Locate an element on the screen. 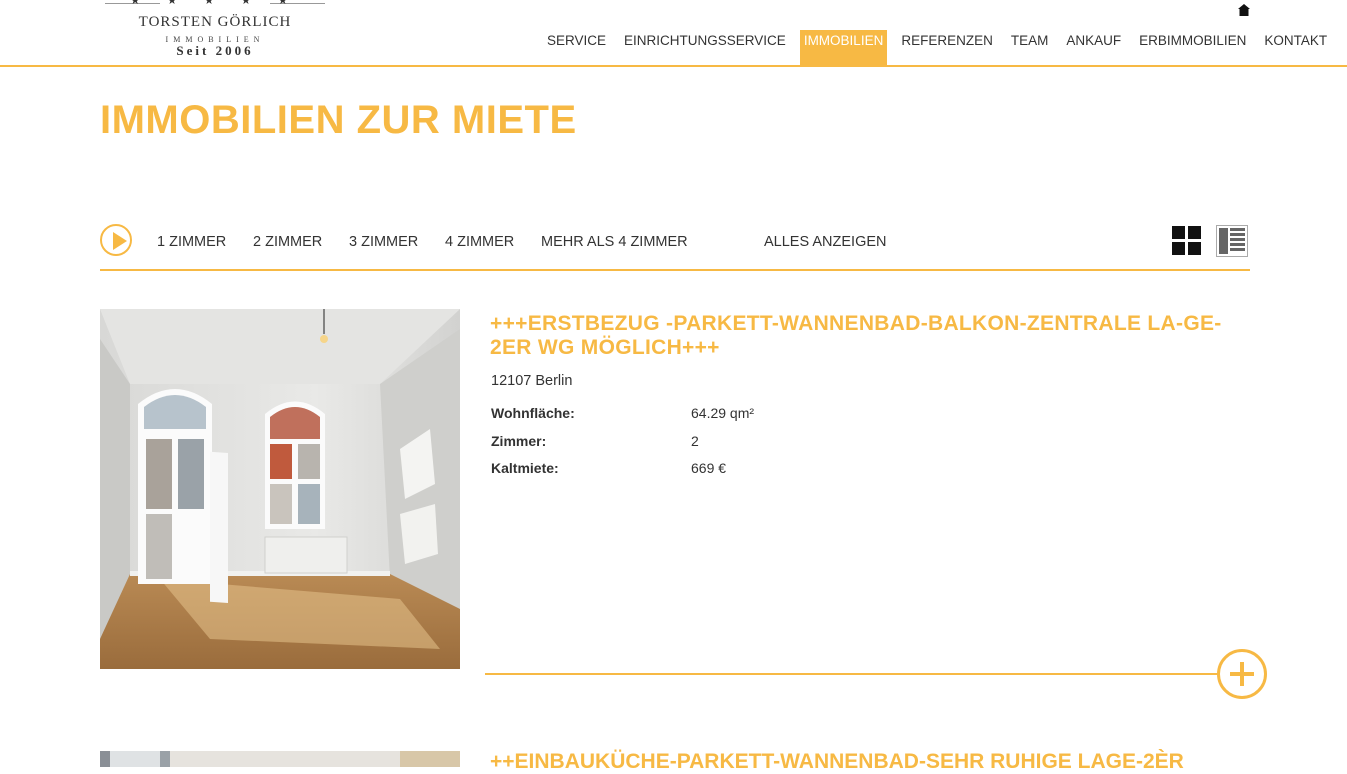 The height and width of the screenshot is (774, 1347). nav-item-referenzen: REFERENZEN is located at coordinates (947, 48).